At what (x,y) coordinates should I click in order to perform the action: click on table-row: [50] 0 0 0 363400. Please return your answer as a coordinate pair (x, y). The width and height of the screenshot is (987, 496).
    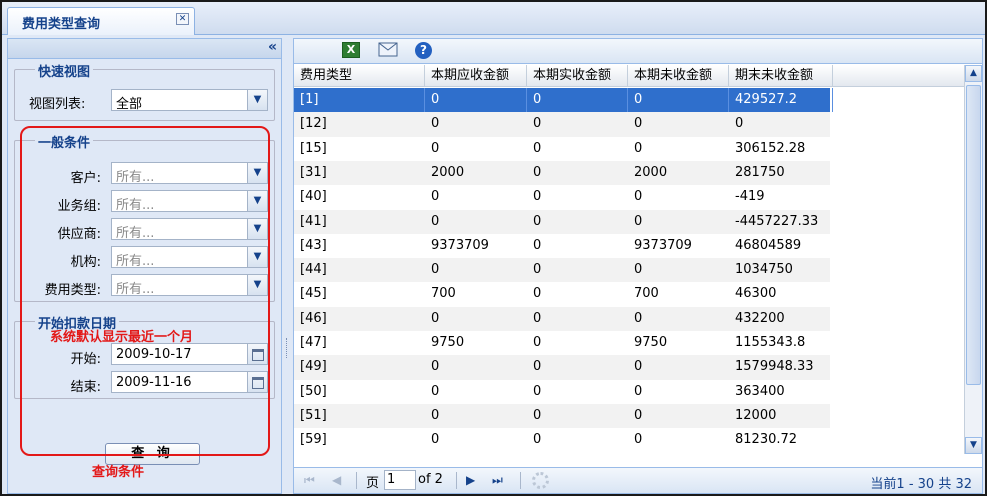
    Looking at the image, I should click on (562, 392).